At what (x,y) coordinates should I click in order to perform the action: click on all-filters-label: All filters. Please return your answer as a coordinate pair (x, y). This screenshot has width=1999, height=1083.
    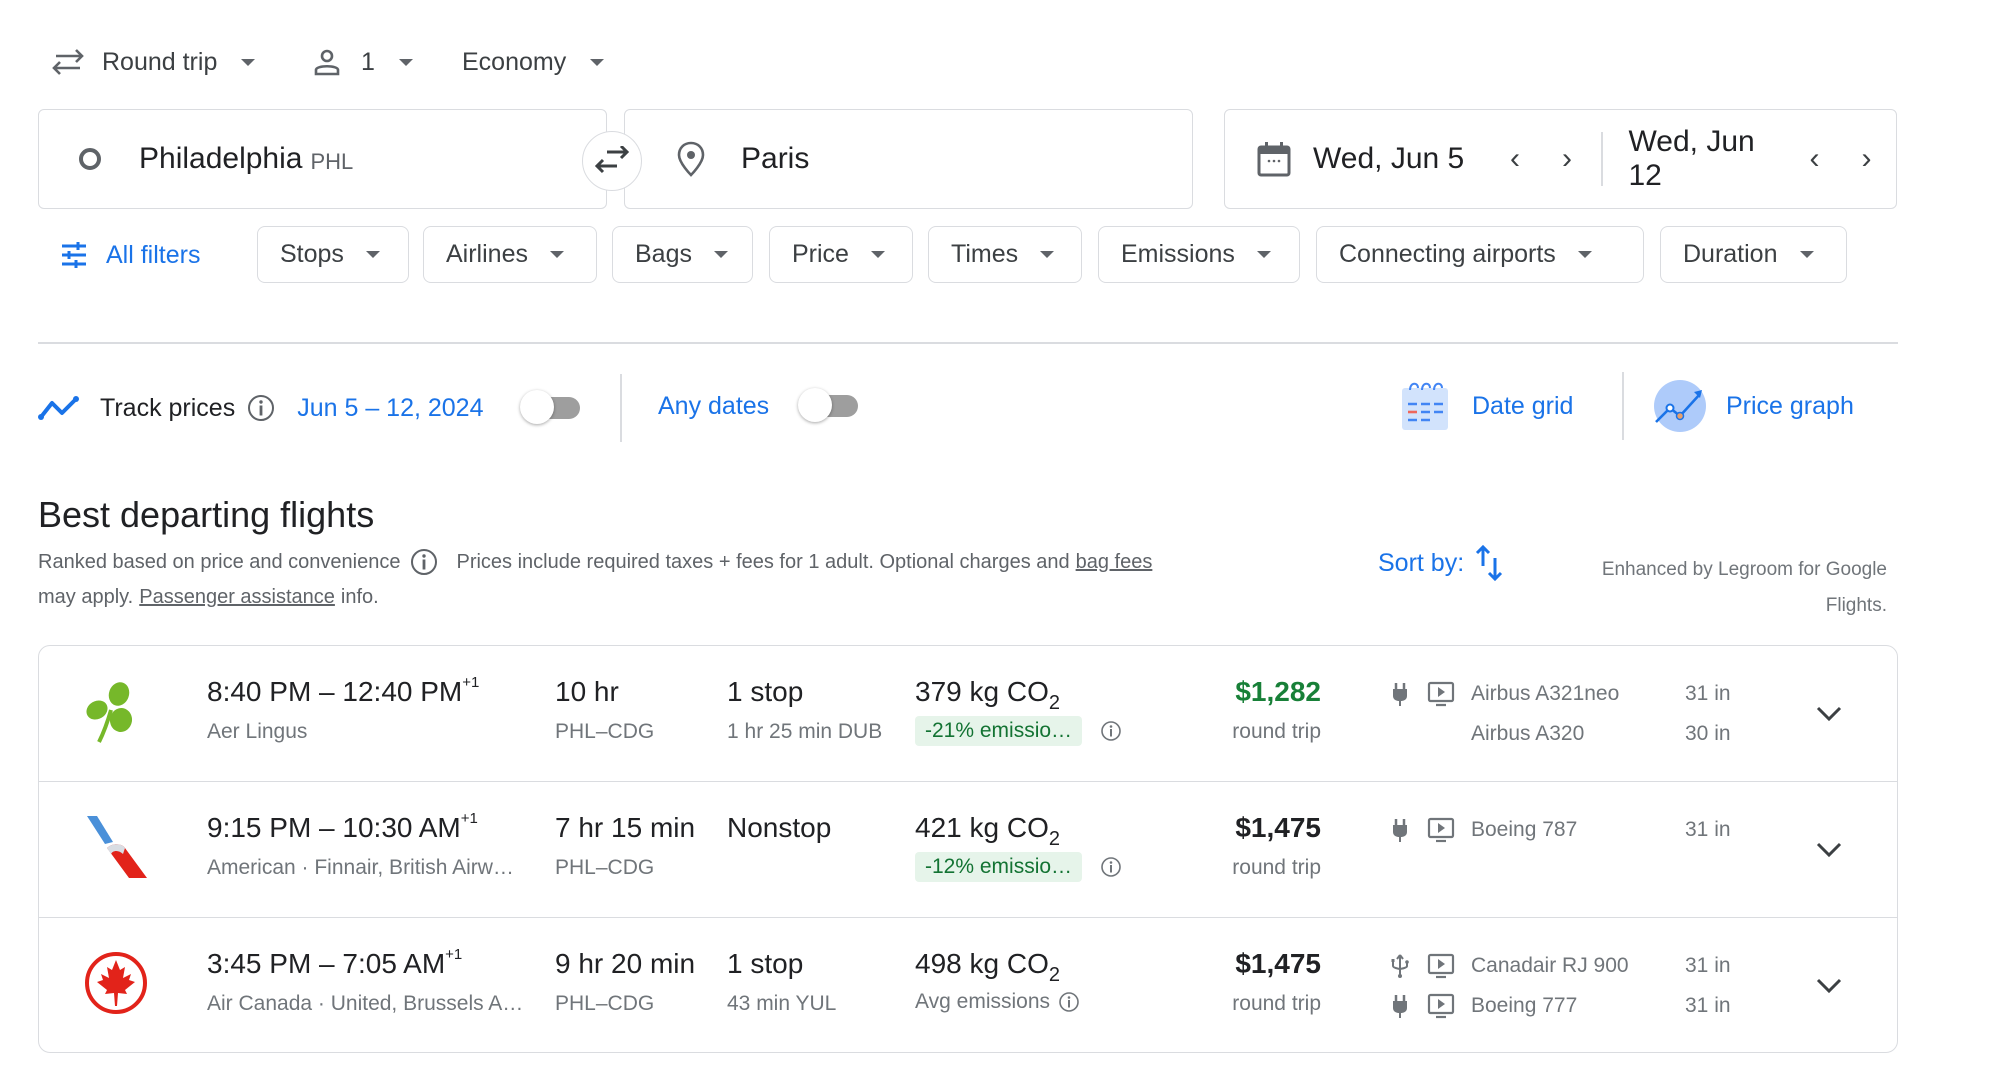
    Looking at the image, I should click on (153, 254).